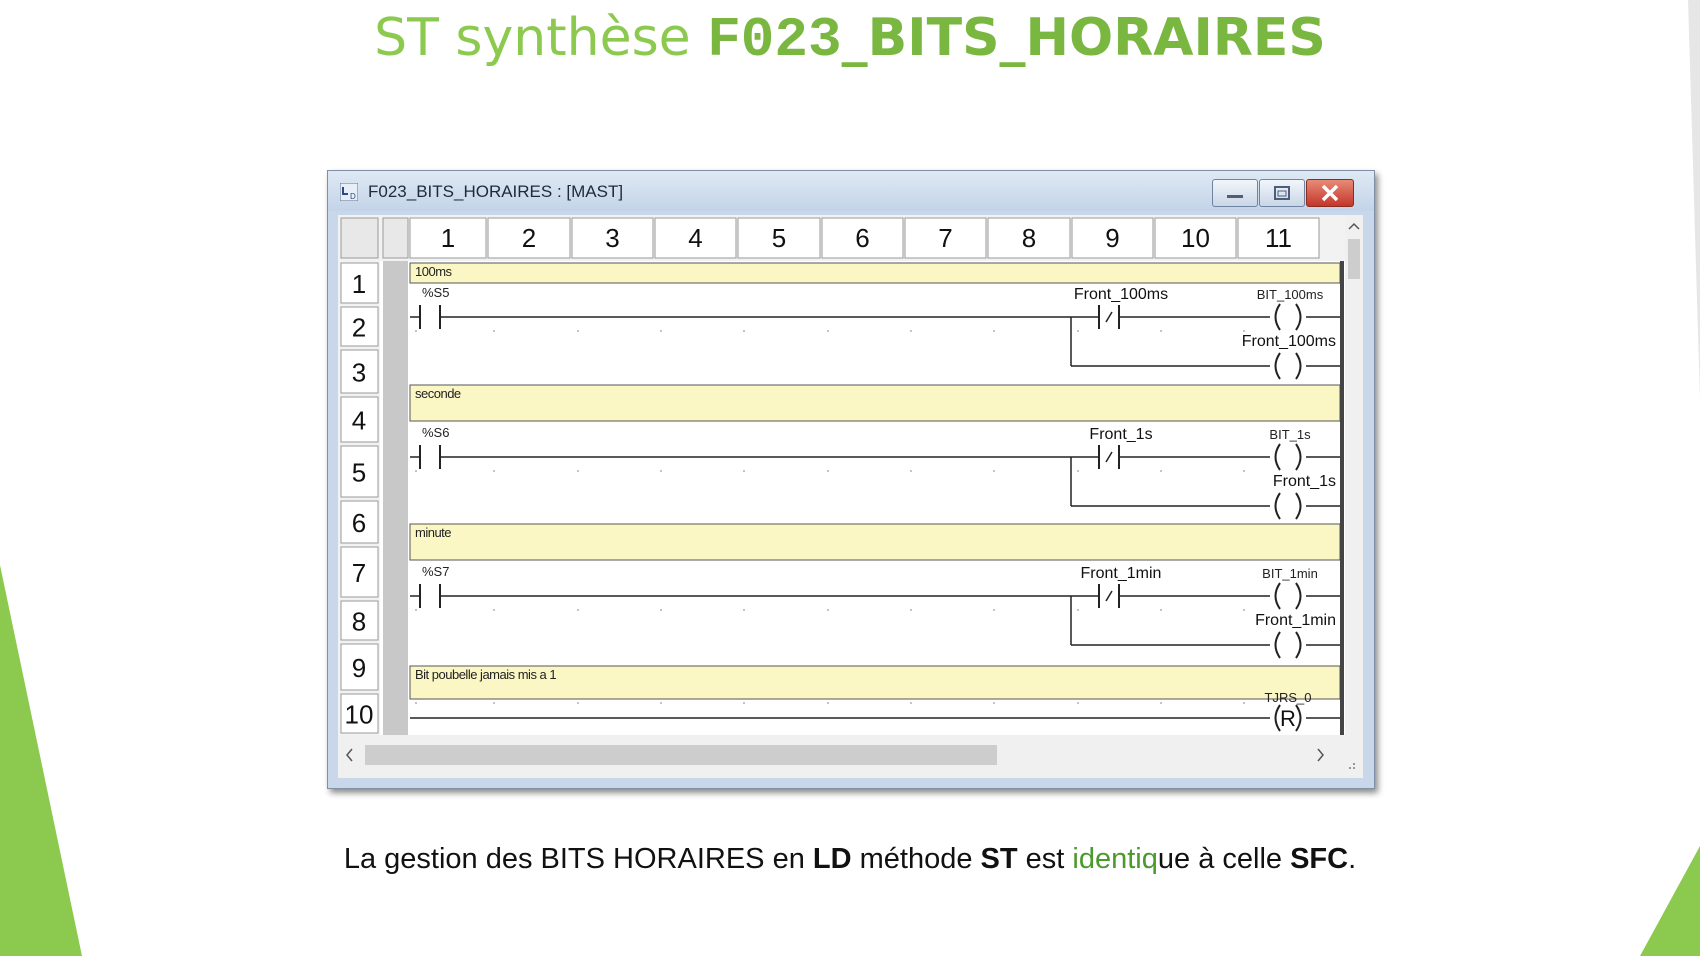 The height and width of the screenshot is (956, 1700). Describe the element at coordinates (433, 532) in the screenshot. I see `comment-text: minute` at that location.